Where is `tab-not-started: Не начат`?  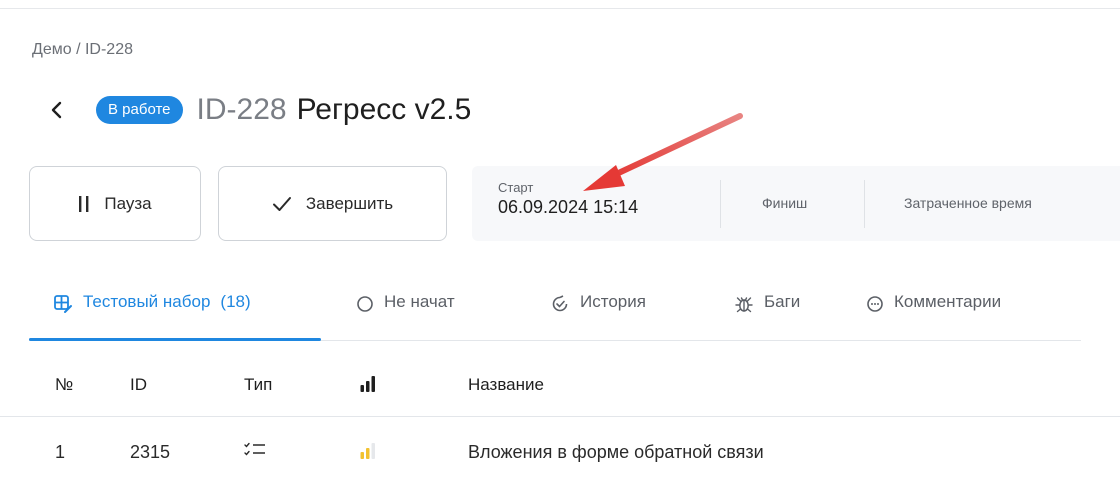
tab-not-started: Не начат is located at coordinates (405, 313).